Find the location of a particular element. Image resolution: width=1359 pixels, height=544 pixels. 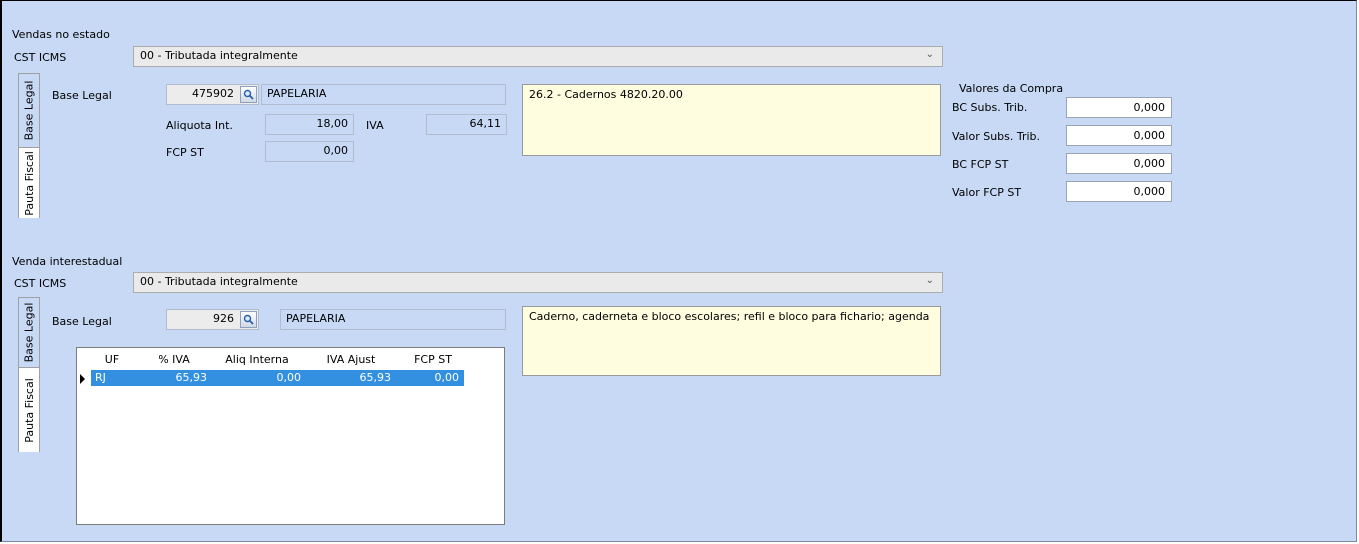

base-legal-desc-field: PAPELARIA is located at coordinates (383, 94).